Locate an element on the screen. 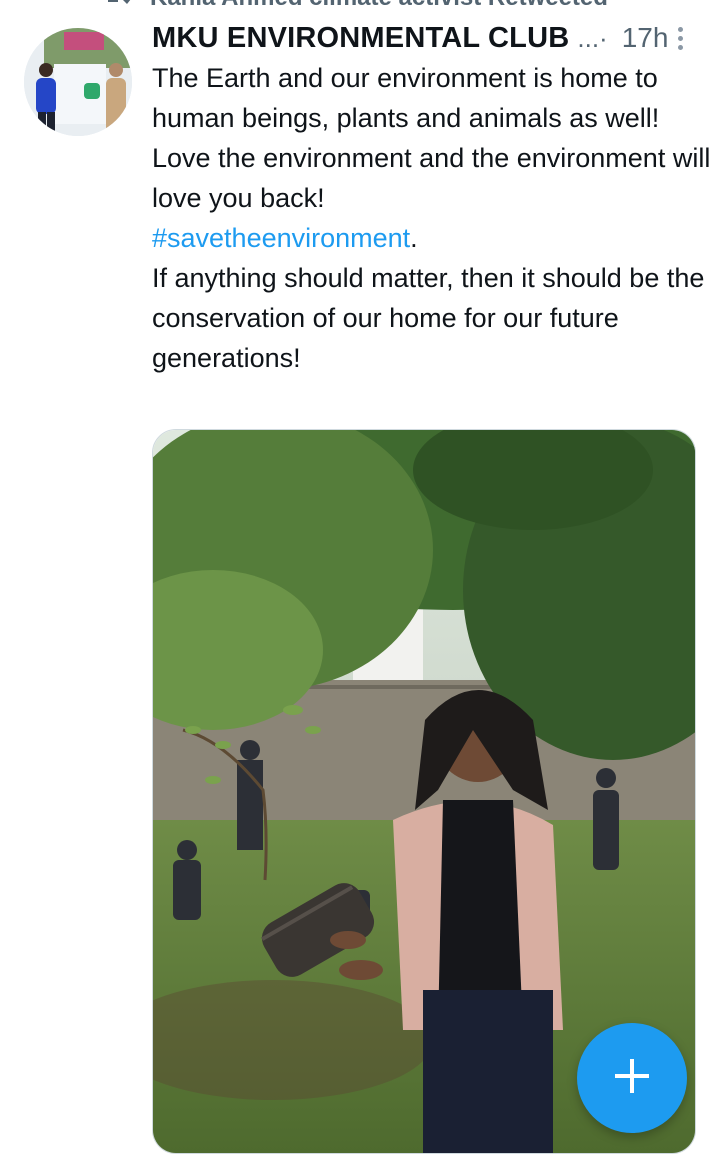 The image size is (720, 1166). compose-button is located at coordinates (632, 1078).